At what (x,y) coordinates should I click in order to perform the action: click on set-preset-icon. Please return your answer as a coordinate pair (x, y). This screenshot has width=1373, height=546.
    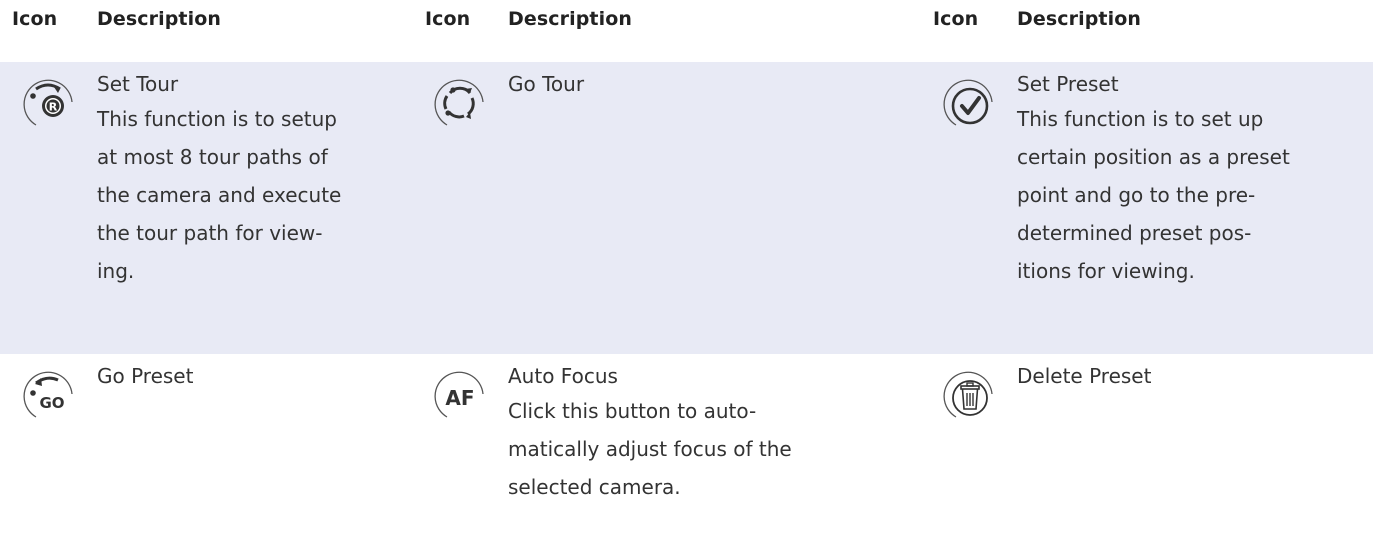
    Looking at the image, I should click on (967, 101).